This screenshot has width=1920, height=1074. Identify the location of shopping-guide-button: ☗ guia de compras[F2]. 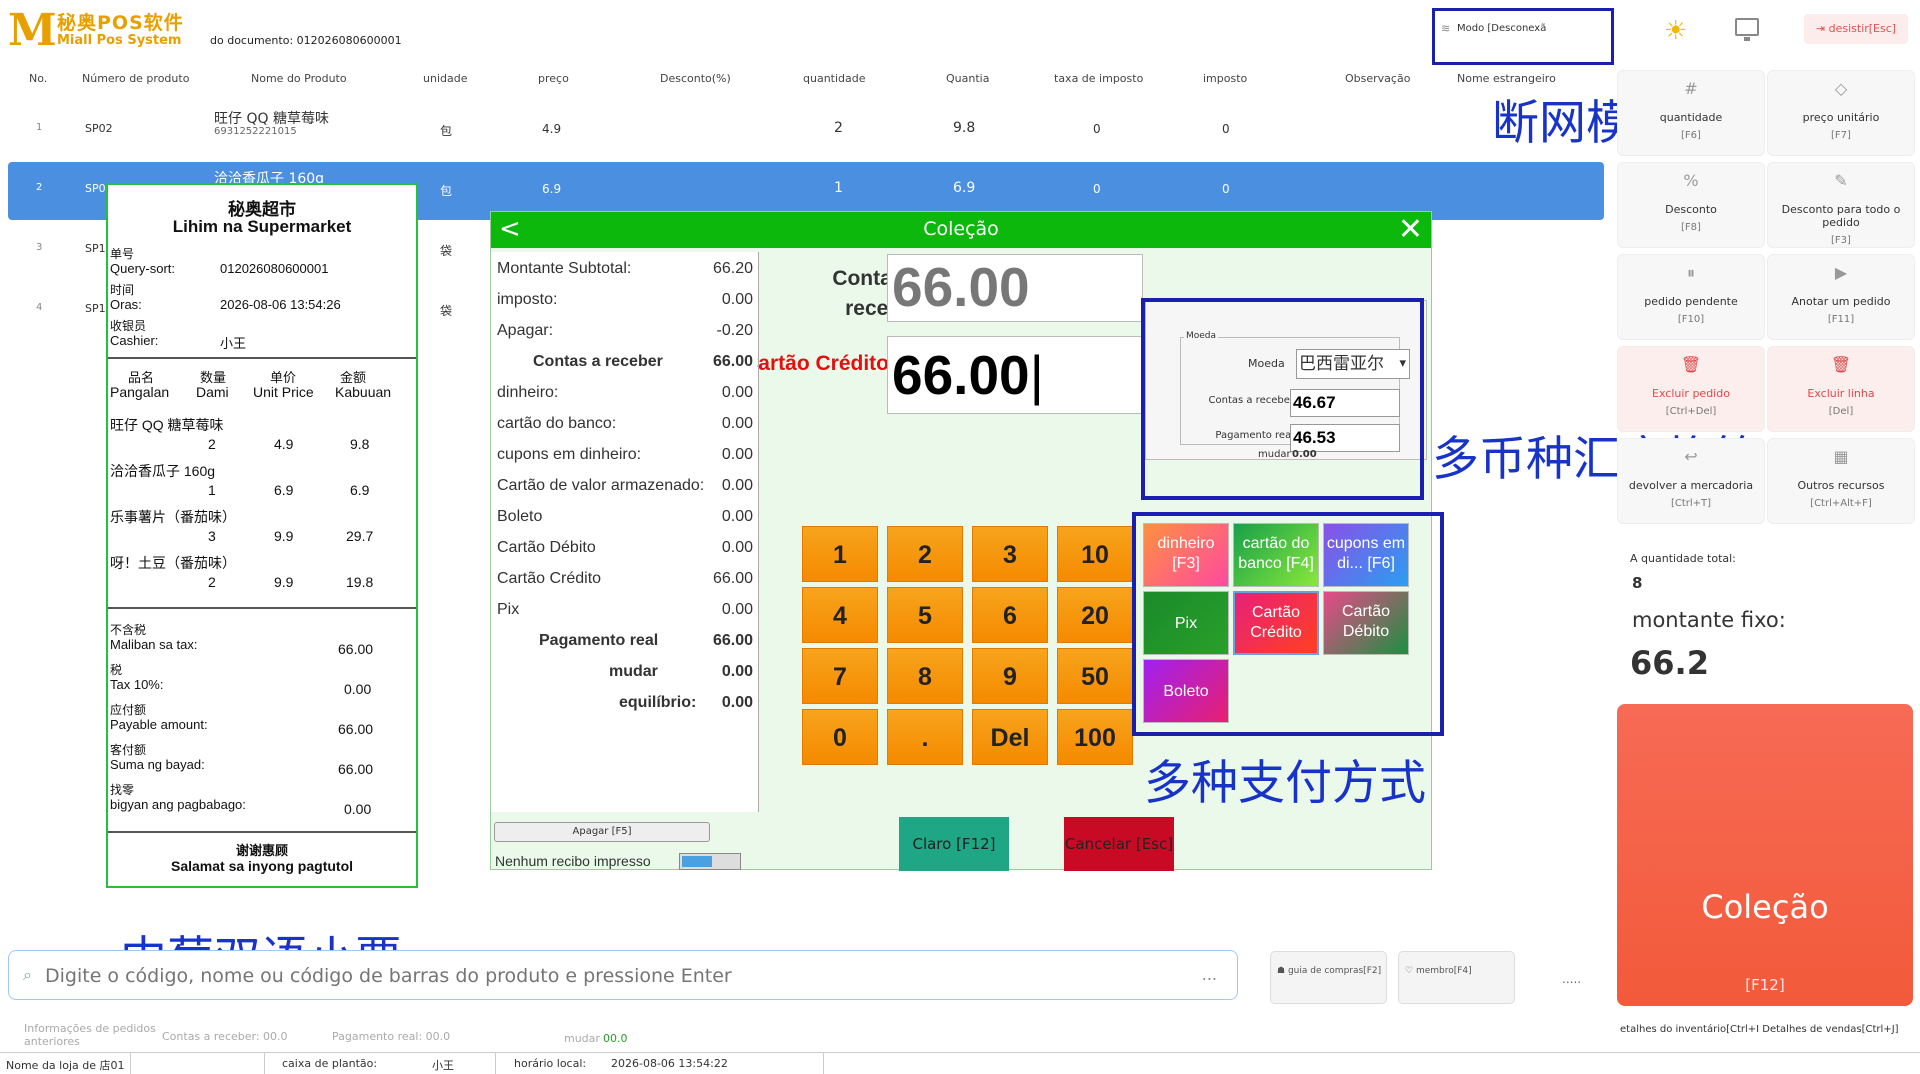
(1328, 977).